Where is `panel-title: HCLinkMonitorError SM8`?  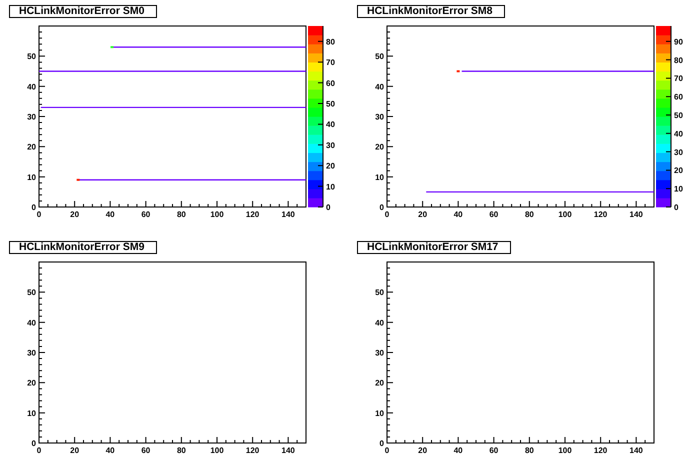
panel-title: HCLinkMonitorError SM8 is located at coordinates (431, 11).